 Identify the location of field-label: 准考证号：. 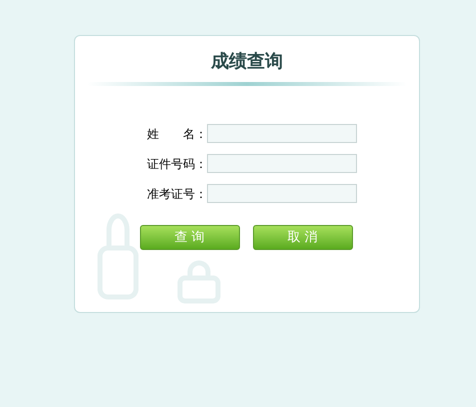
(177, 194).